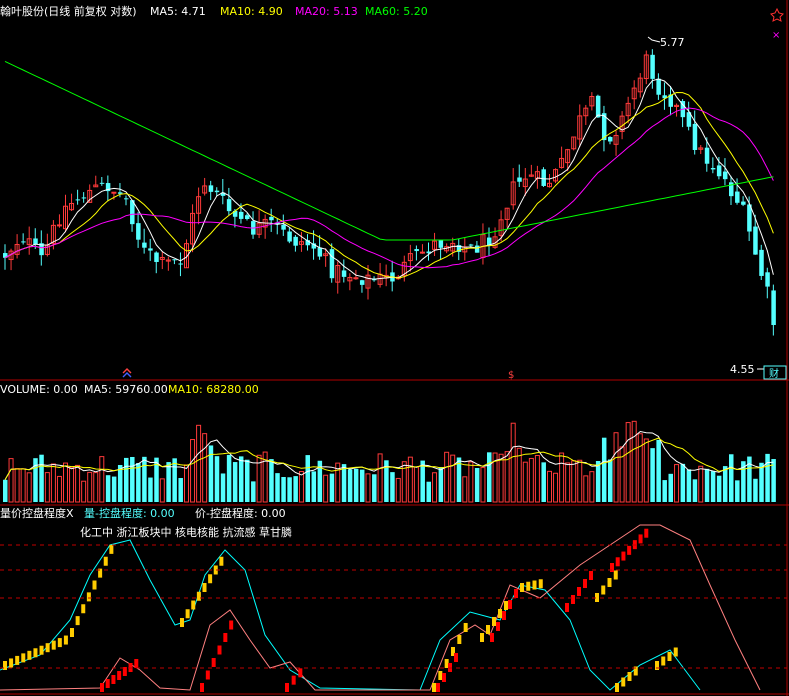 Image resolution: width=789 pixels, height=696 pixels. What do you see at coordinates (68, 11) in the screenshot?
I see `price-title: 翰叶股份(日线 前复权 对数)` at bounding box center [68, 11].